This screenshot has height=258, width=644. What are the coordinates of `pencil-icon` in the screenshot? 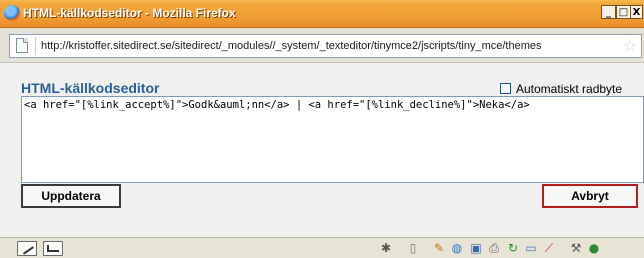 It's located at (27, 248).